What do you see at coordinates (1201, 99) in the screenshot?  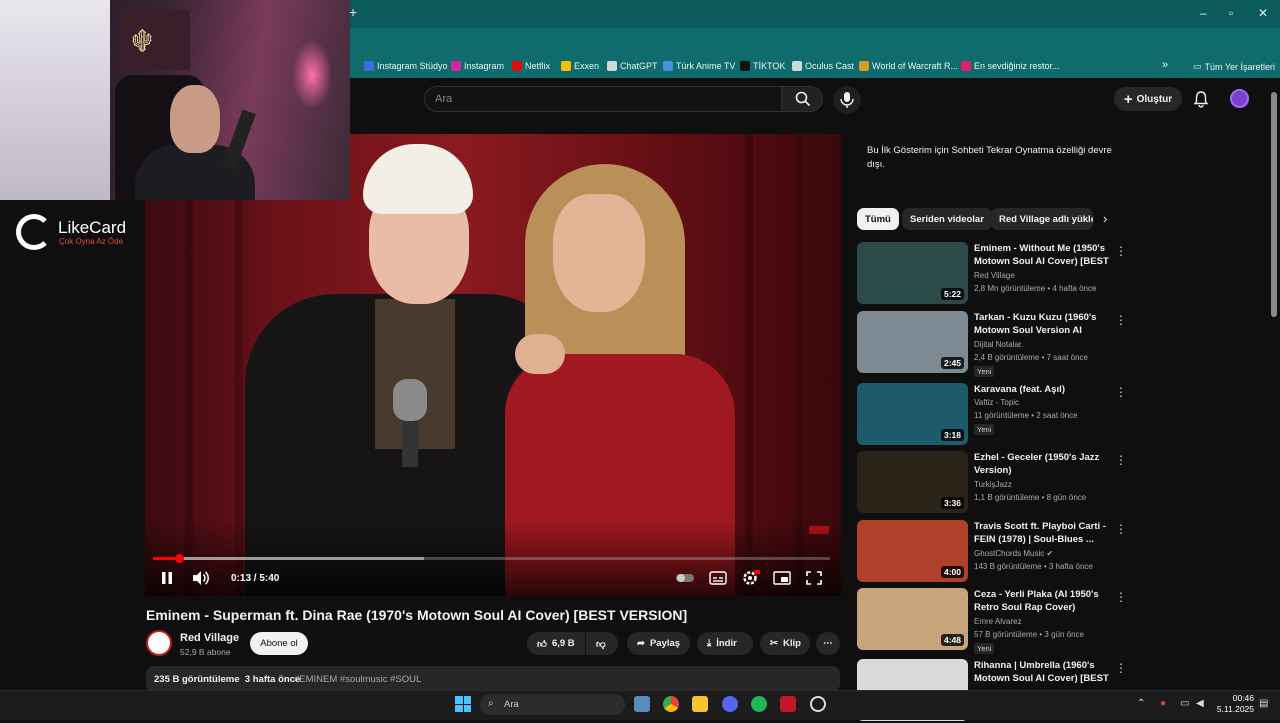 I see `notifications-bell-icon` at bounding box center [1201, 99].